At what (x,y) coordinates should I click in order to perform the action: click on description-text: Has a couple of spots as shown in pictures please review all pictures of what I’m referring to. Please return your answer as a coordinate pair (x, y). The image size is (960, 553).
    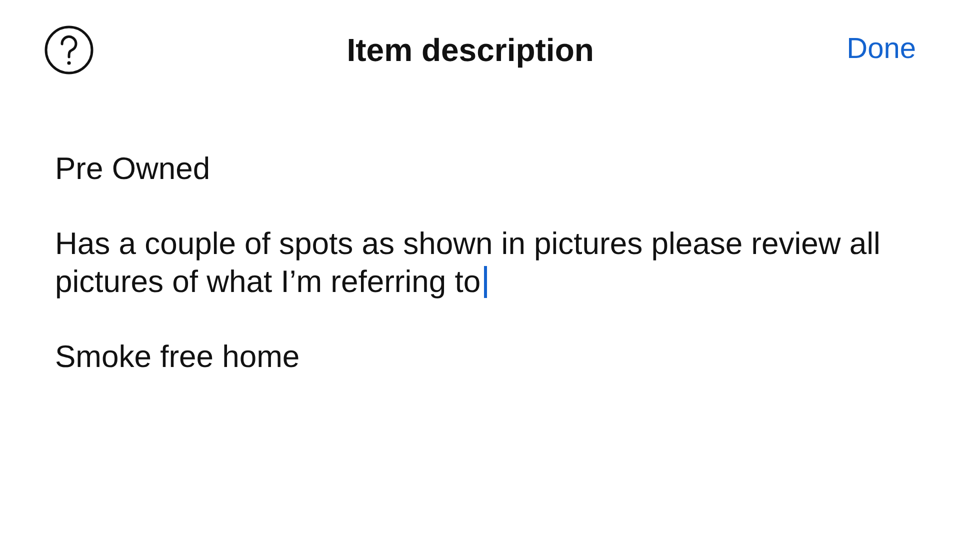
    Looking at the image, I should click on (467, 262).